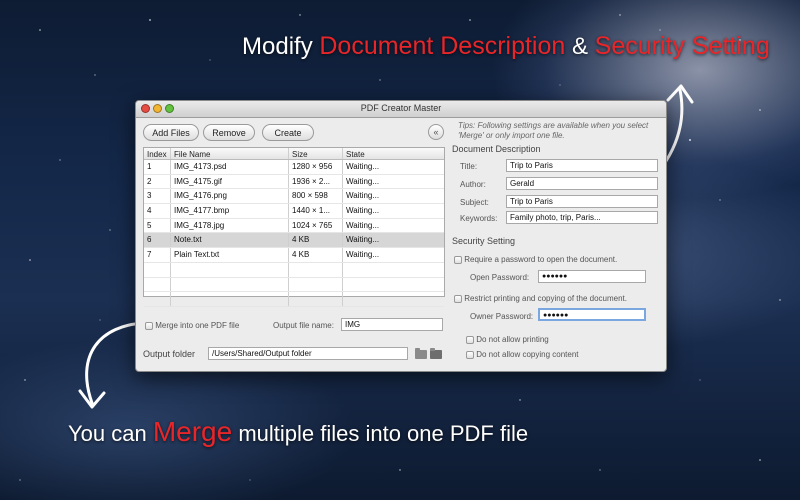 This screenshot has width=800, height=500. Describe the element at coordinates (229, 132) in the screenshot. I see `remove-button: Remove` at that location.